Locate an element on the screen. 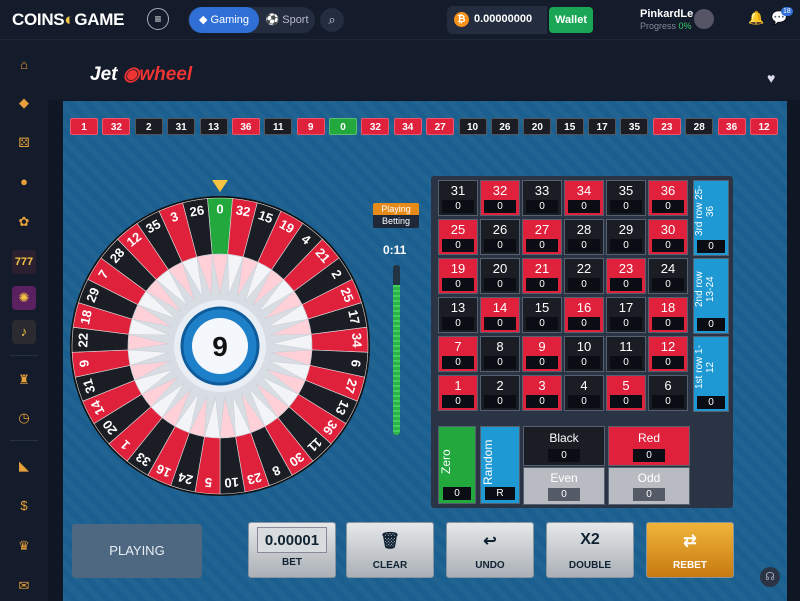 This screenshot has width=800, height=601. mode-switch: ◆ Gaming ⚽ Sport is located at coordinates (251, 20).